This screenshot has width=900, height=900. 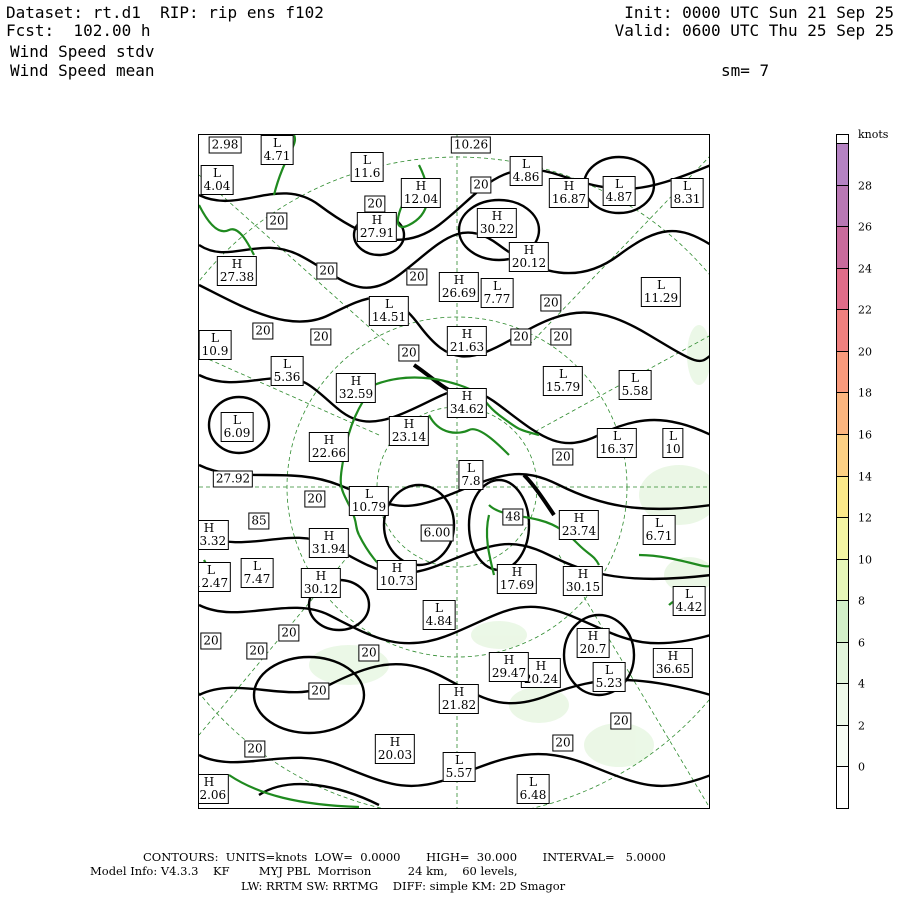 What do you see at coordinates (529, 263) in the screenshot?
I see `center-value: 20.12` at bounding box center [529, 263].